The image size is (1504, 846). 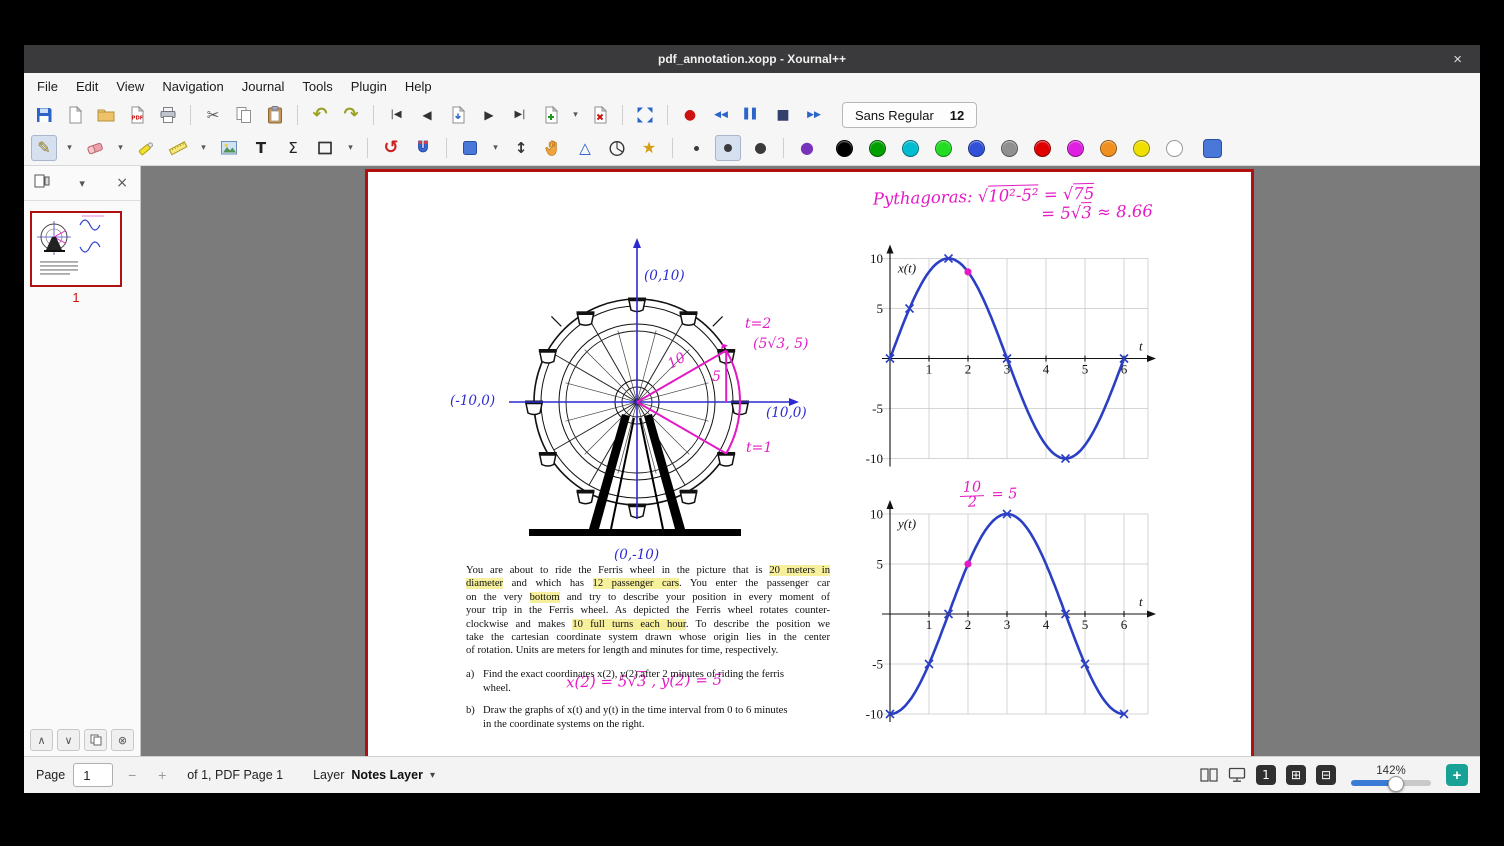 What do you see at coordinates (617, 148) in the screenshot?
I see `draw-arc-tool-button` at bounding box center [617, 148].